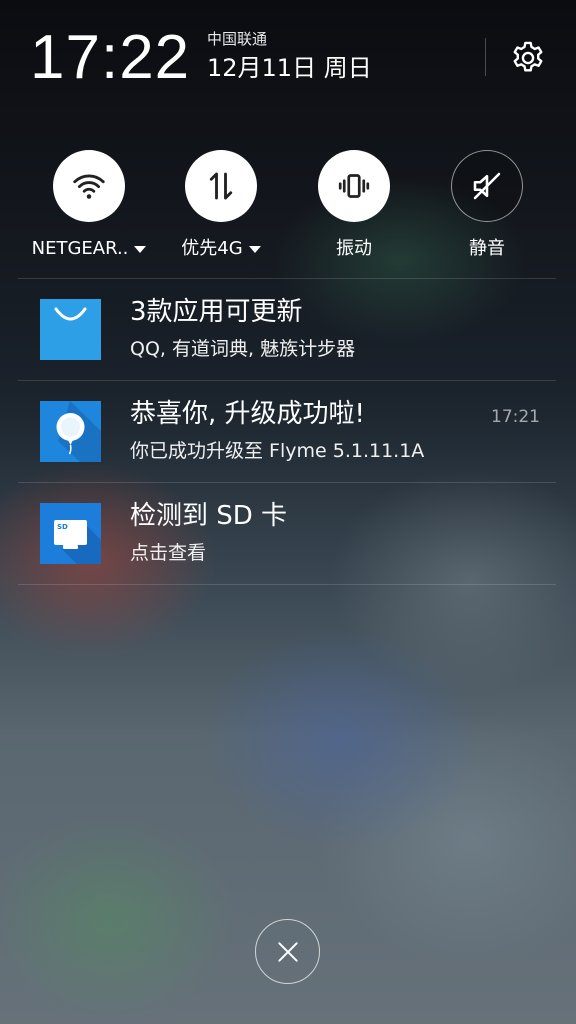  What do you see at coordinates (287, 329) in the screenshot?
I see `notification-app-updates: 3款应用可更新 QQ, 有道词典, 魅族计步器` at bounding box center [287, 329].